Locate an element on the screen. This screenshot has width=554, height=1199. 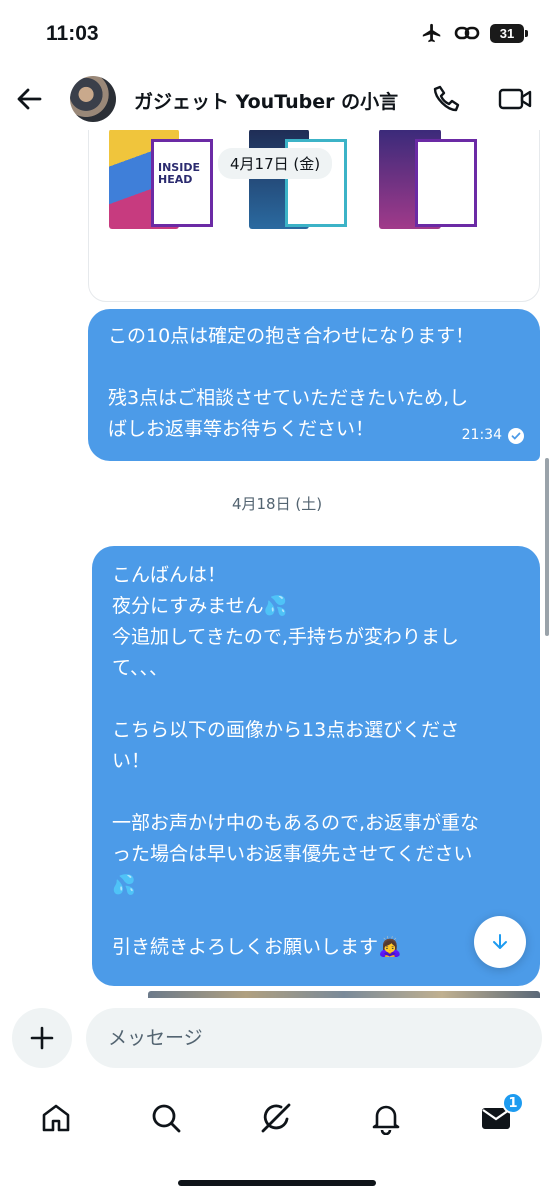
message-composer is located at coordinates (277, 1039).